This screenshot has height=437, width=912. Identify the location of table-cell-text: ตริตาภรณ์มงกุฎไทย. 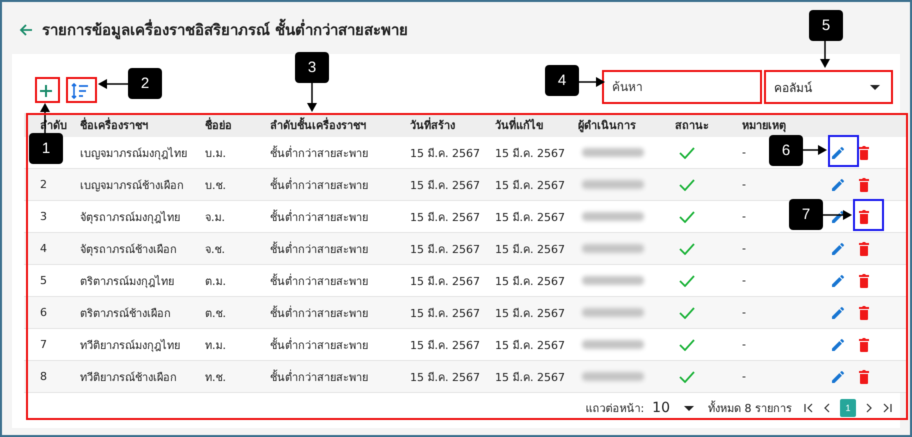
(127, 282).